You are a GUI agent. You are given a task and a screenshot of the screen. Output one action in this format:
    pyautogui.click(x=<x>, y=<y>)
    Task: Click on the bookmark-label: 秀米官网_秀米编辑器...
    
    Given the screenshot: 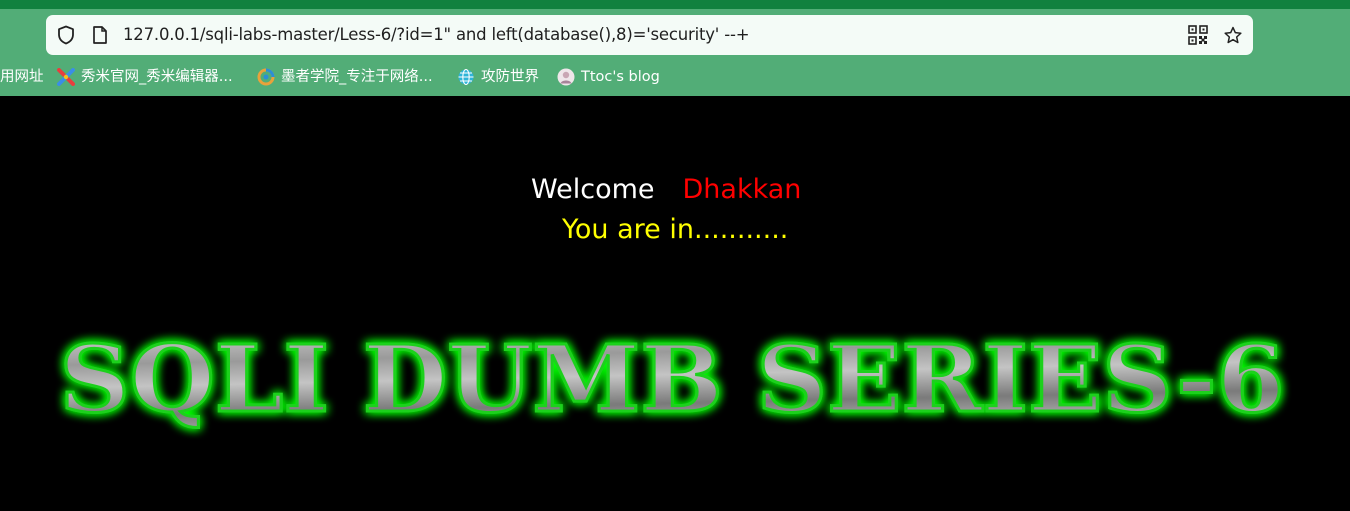 What is the action you would take?
    pyautogui.click(x=157, y=77)
    